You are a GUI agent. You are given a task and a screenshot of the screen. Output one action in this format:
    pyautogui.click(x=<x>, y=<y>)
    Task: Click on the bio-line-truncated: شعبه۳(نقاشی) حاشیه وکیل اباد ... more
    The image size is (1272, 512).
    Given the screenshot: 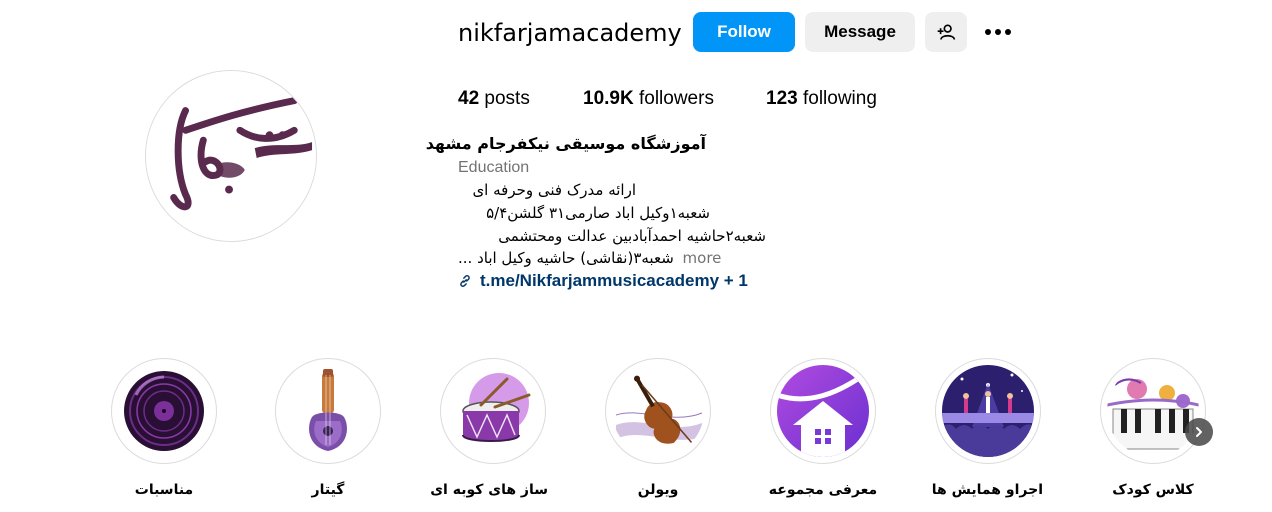 What is the action you would take?
    pyautogui.click(x=589, y=258)
    